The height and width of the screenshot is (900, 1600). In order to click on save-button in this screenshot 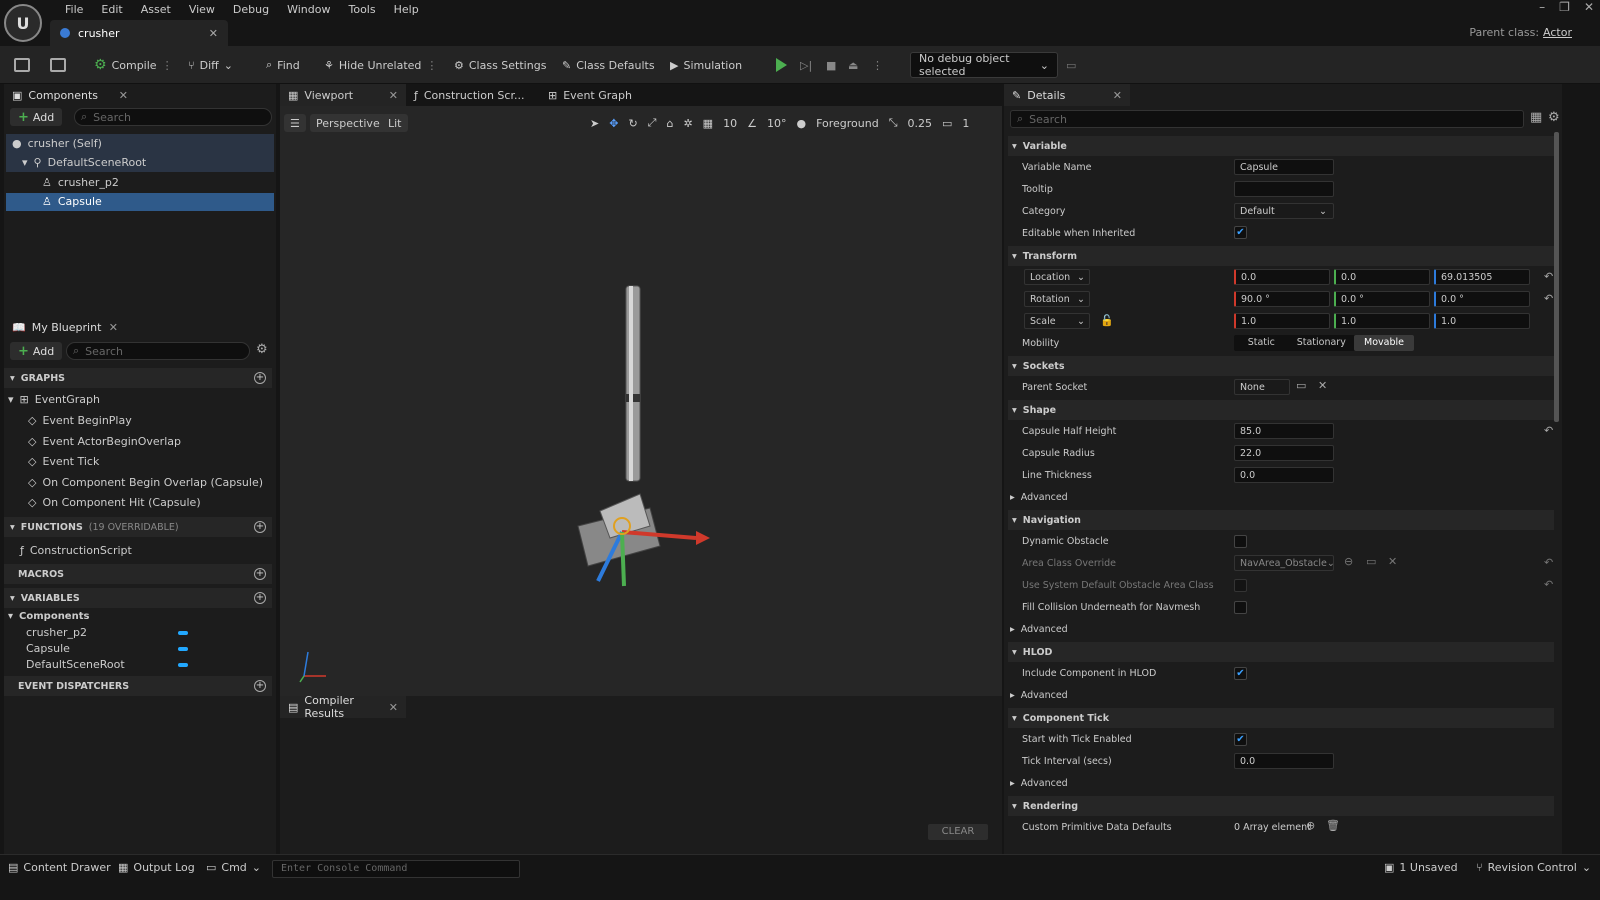, I will do `click(22, 65)`.